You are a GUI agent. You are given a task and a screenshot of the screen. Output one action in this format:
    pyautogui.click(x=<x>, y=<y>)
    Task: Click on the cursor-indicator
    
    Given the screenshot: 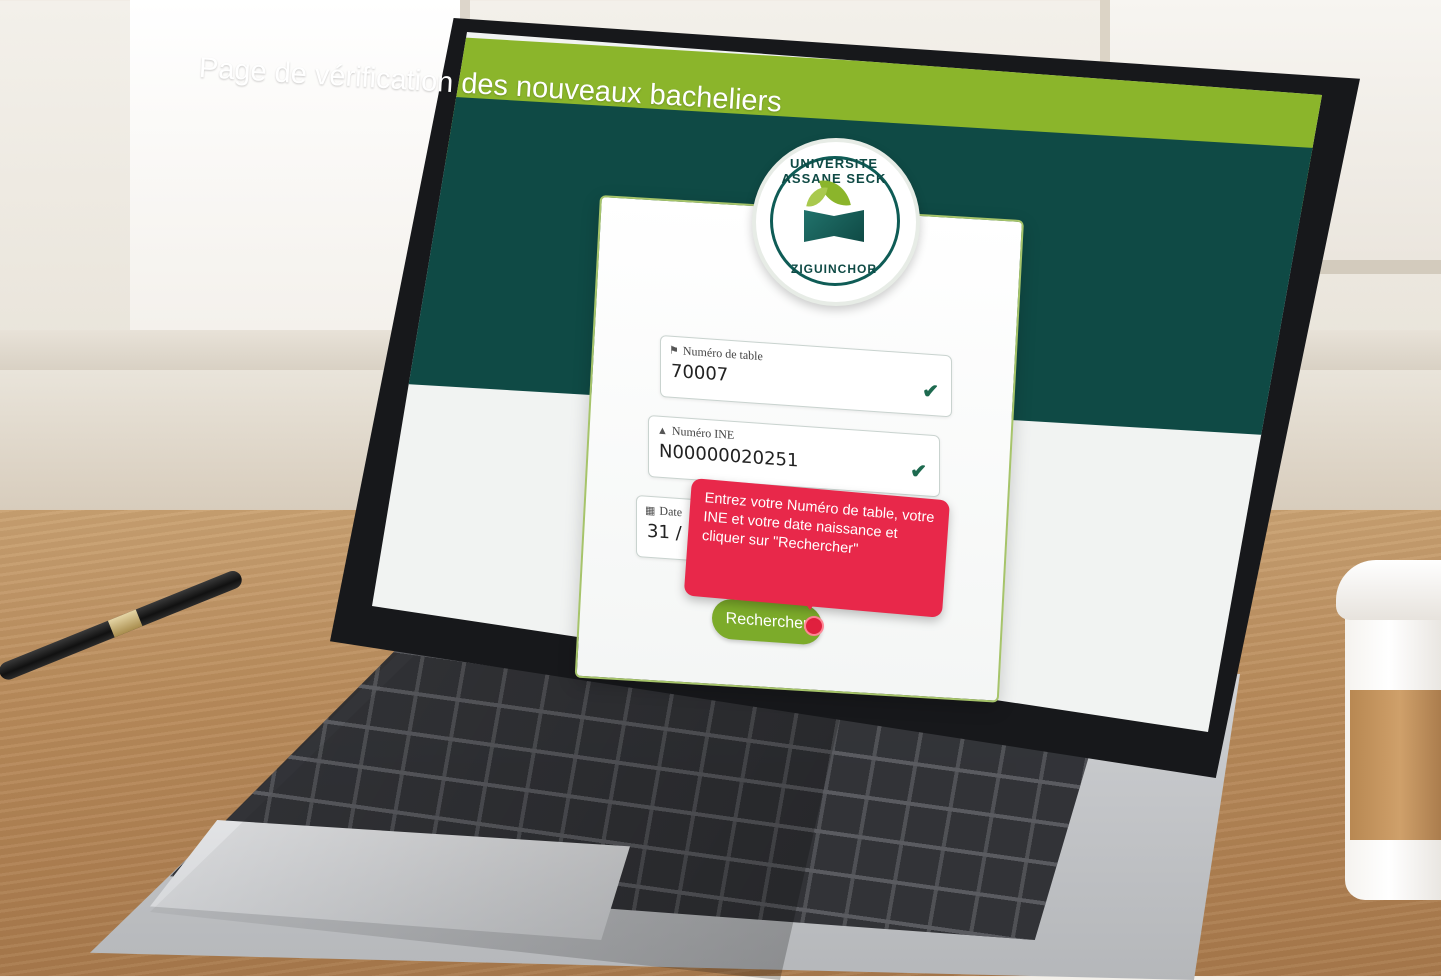 What is the action you would take?
    pyautogui.click(x=814, y=626)
    